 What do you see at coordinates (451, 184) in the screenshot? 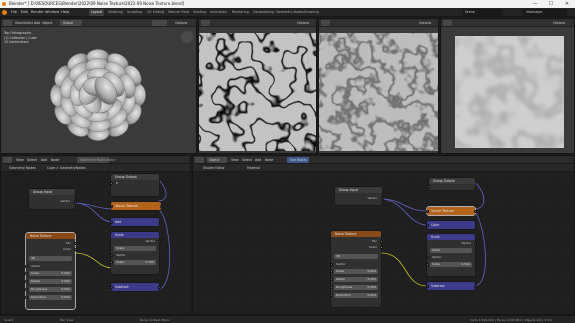
I see `group-output-node: Group Output` at bounding box center [451, 184].